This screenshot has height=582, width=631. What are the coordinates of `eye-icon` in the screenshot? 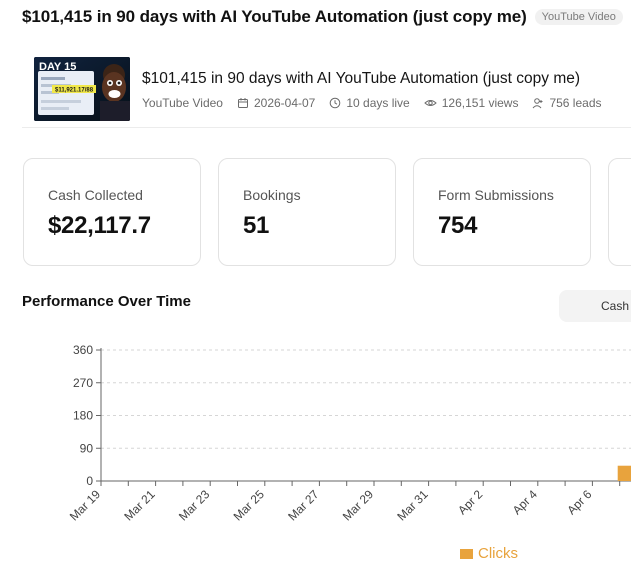 It's located at (430, 103).